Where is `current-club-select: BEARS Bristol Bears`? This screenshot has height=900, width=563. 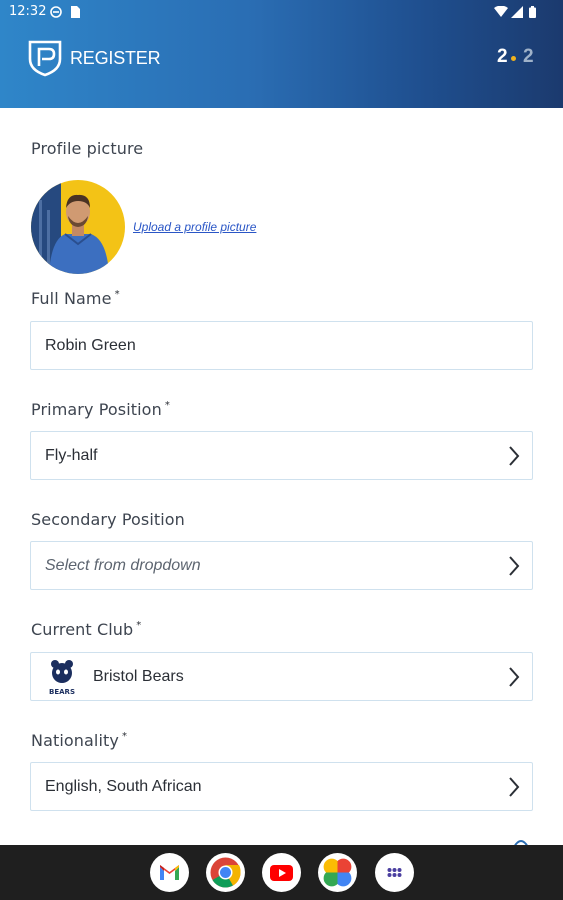 current-club-select: BEARS Bristol Bears is located at coordinates (281, 676).